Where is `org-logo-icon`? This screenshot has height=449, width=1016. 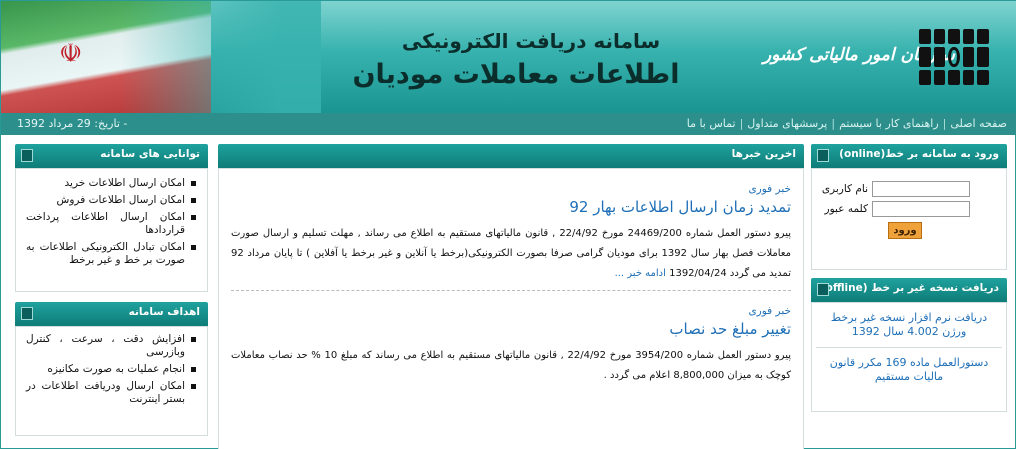
org-logo-icon is located at coordinates (954, 57).